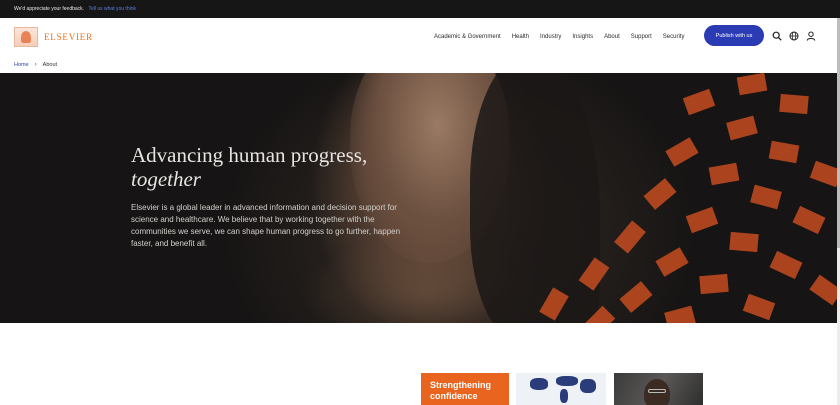 Image resolution: width=840 pixels, height=405 pixels. Describe the element at coordinates (811, 36) in the screenshot. I see `user-icon` at that location.